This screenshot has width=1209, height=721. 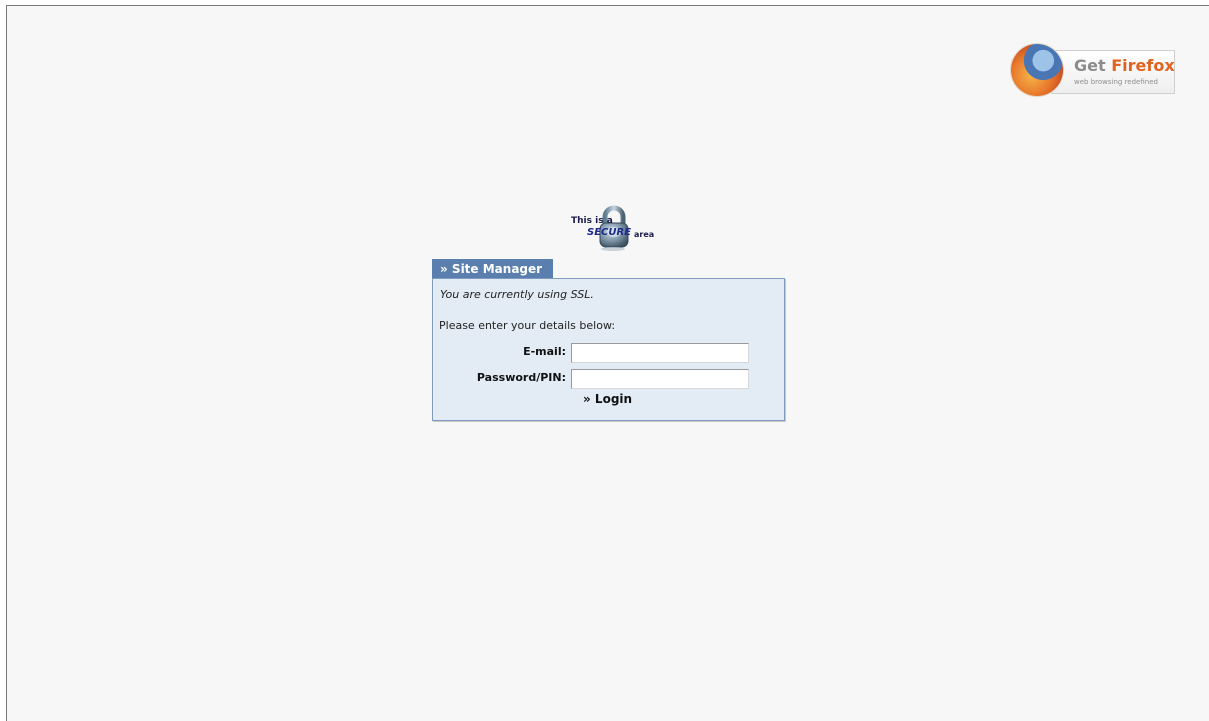 What do you see at coordinates (527, 325) in the screenshot?
I see `login-instructions: Please enter your details below:` at bounding box center [527, 325].